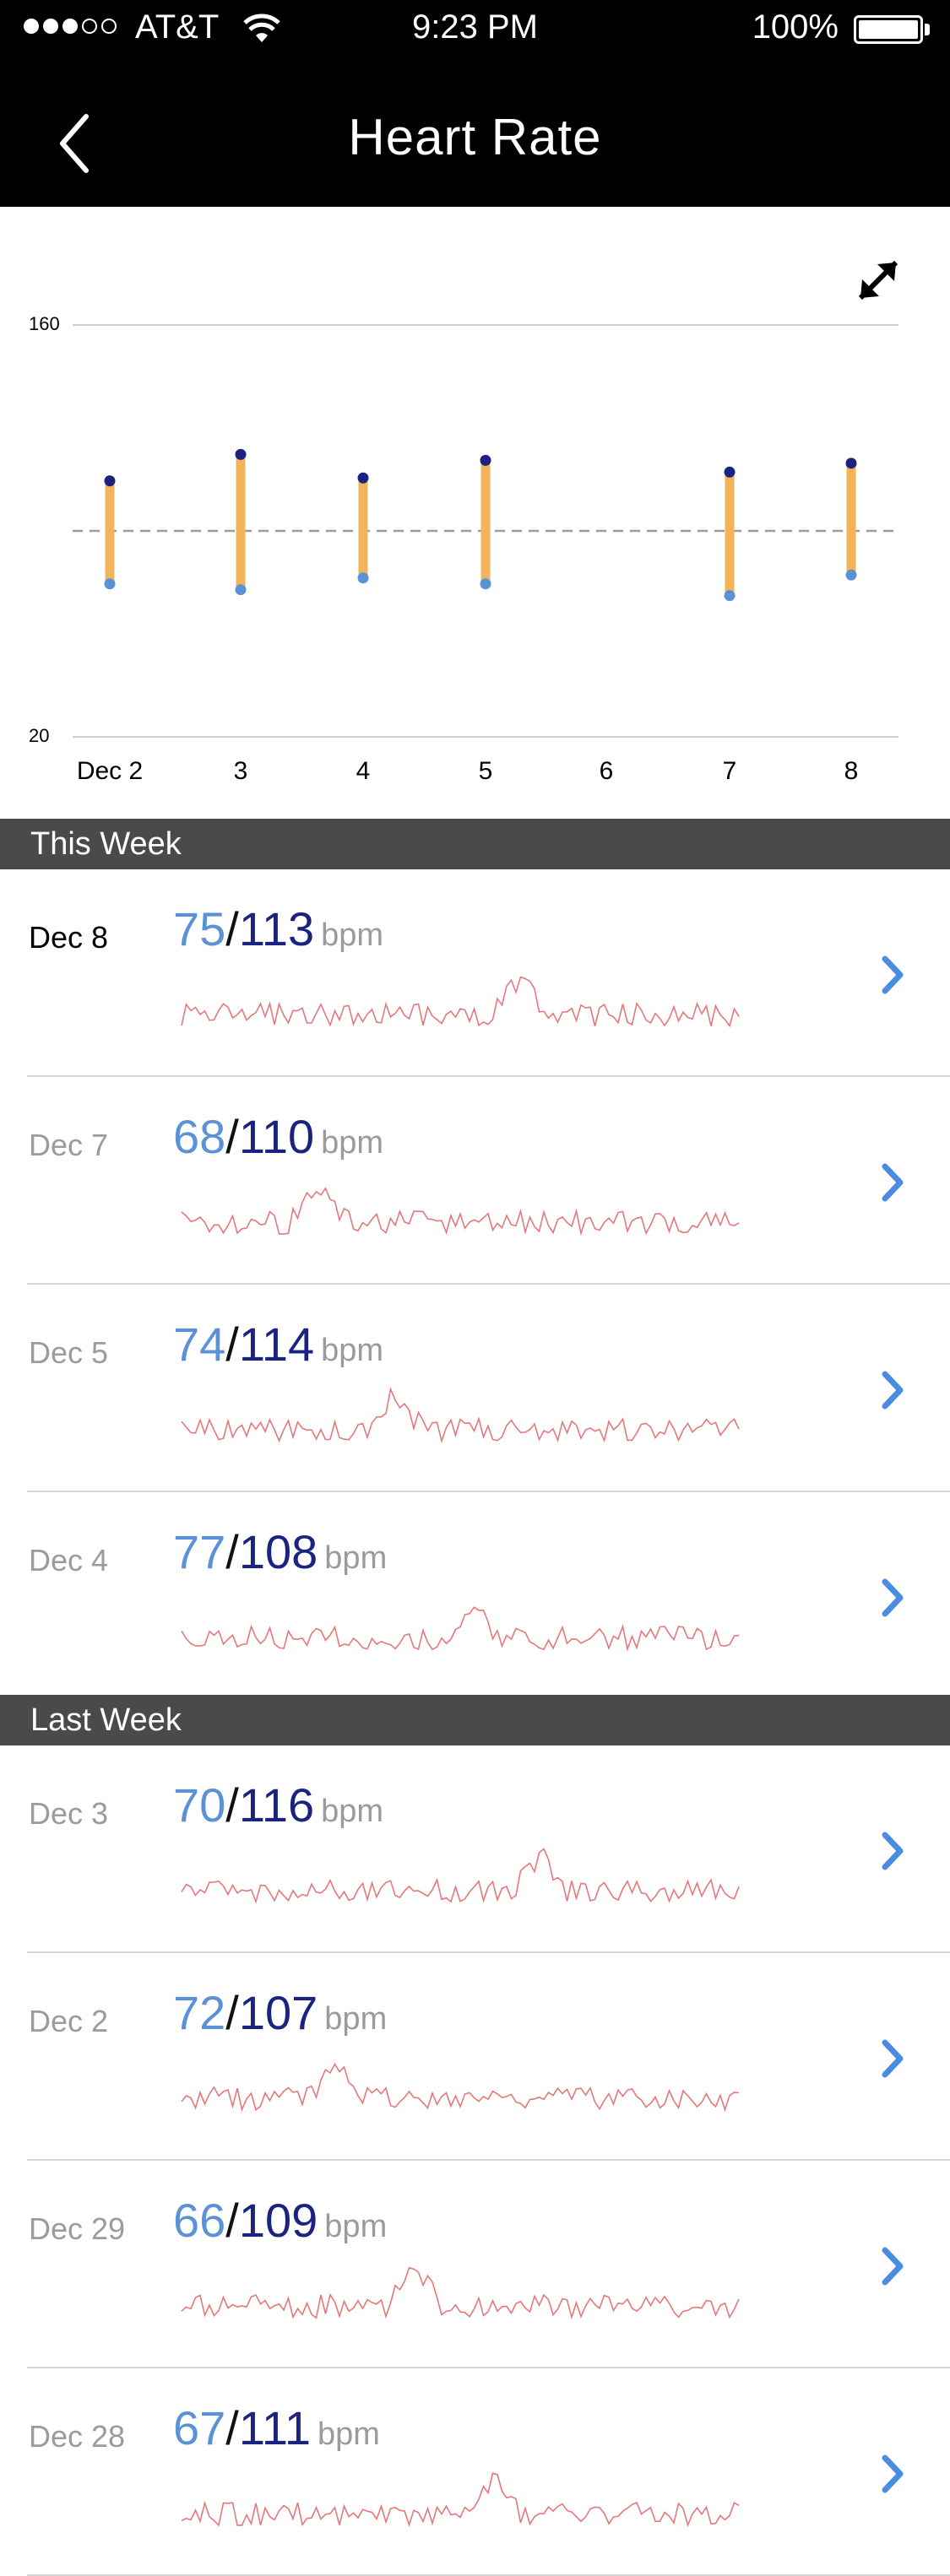 The height and width of the screenshot is (2576, 950). I want to click on bpm-reading: 66/109 bpm, so click(280, 2220).